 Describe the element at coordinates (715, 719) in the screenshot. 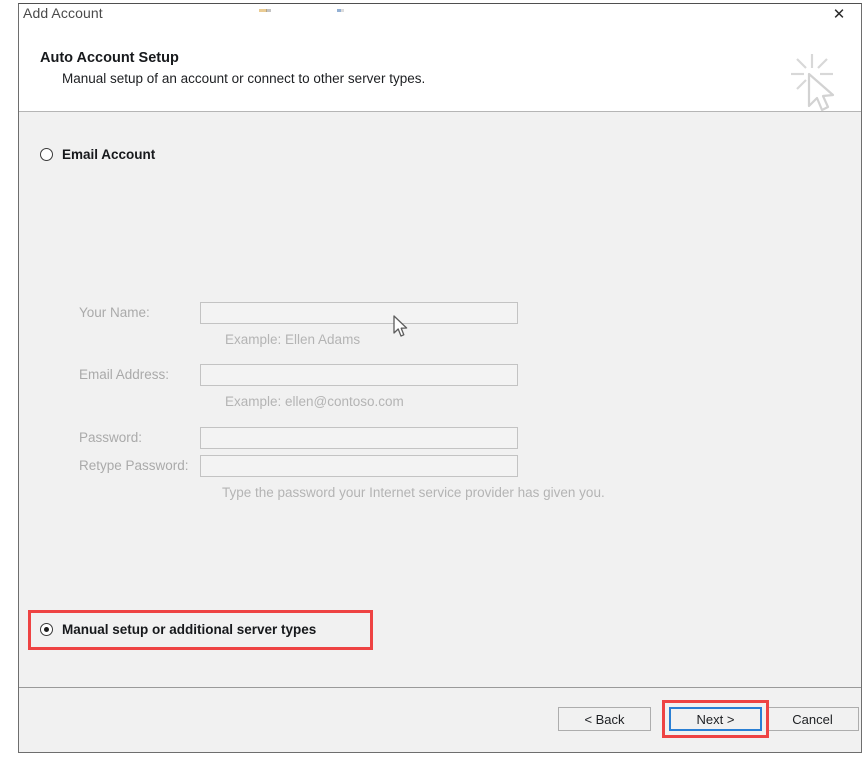

I see `next-button: Next >` at that location.